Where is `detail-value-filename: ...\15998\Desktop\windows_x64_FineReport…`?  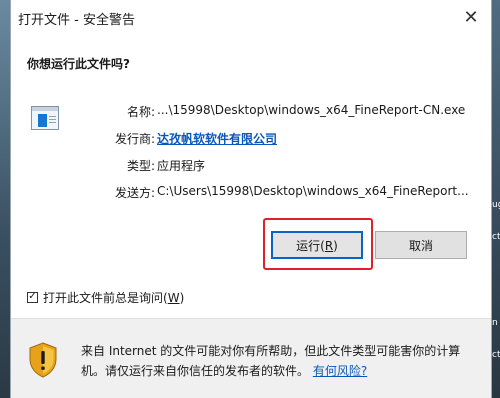 detail-value-filename: ...\15998\Desktop\windows_x64_FineReport… is located at coordinates (311, 110).